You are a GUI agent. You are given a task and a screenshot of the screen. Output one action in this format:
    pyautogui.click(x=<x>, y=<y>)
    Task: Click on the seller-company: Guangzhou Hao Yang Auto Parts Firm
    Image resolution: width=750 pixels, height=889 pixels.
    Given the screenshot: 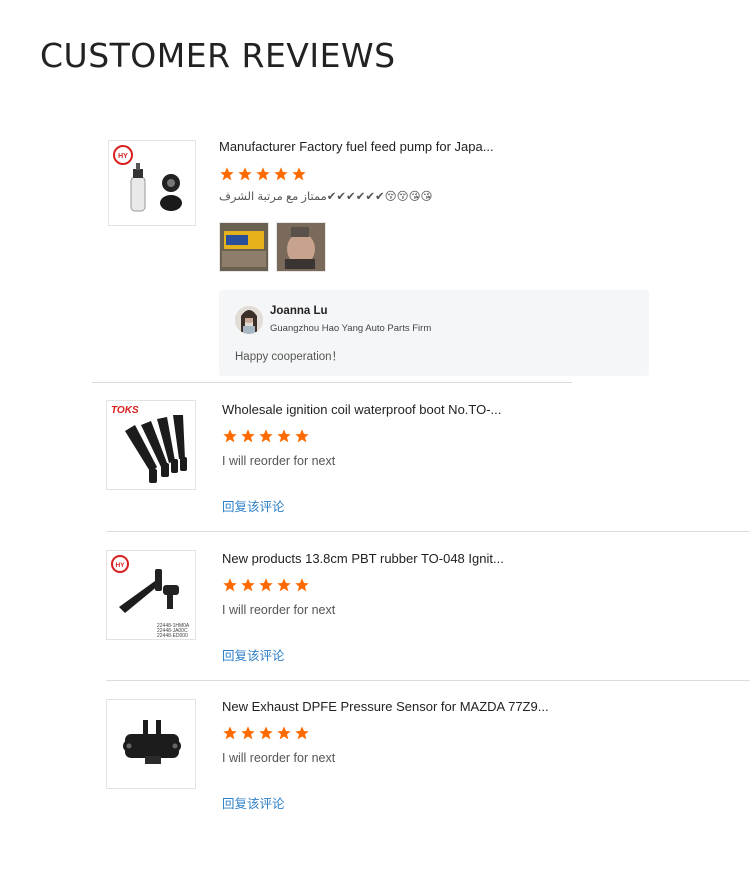 What is the action you would take?
    pyautogui.click(x=351, y=328)
    